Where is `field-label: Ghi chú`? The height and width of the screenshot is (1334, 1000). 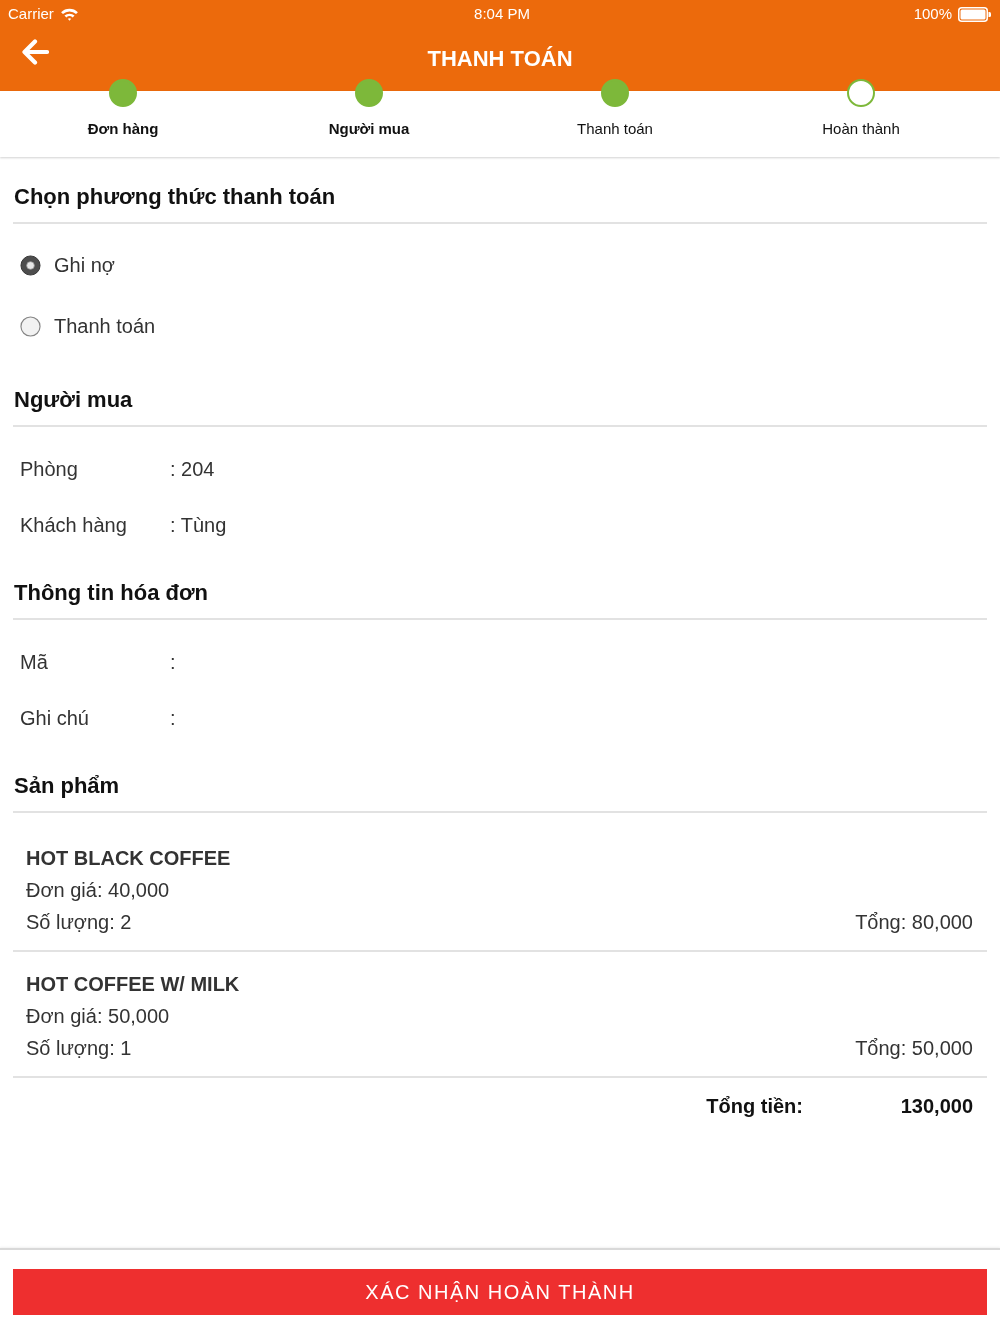
field-label: Ghi chú is located at coordinates (54, 718).